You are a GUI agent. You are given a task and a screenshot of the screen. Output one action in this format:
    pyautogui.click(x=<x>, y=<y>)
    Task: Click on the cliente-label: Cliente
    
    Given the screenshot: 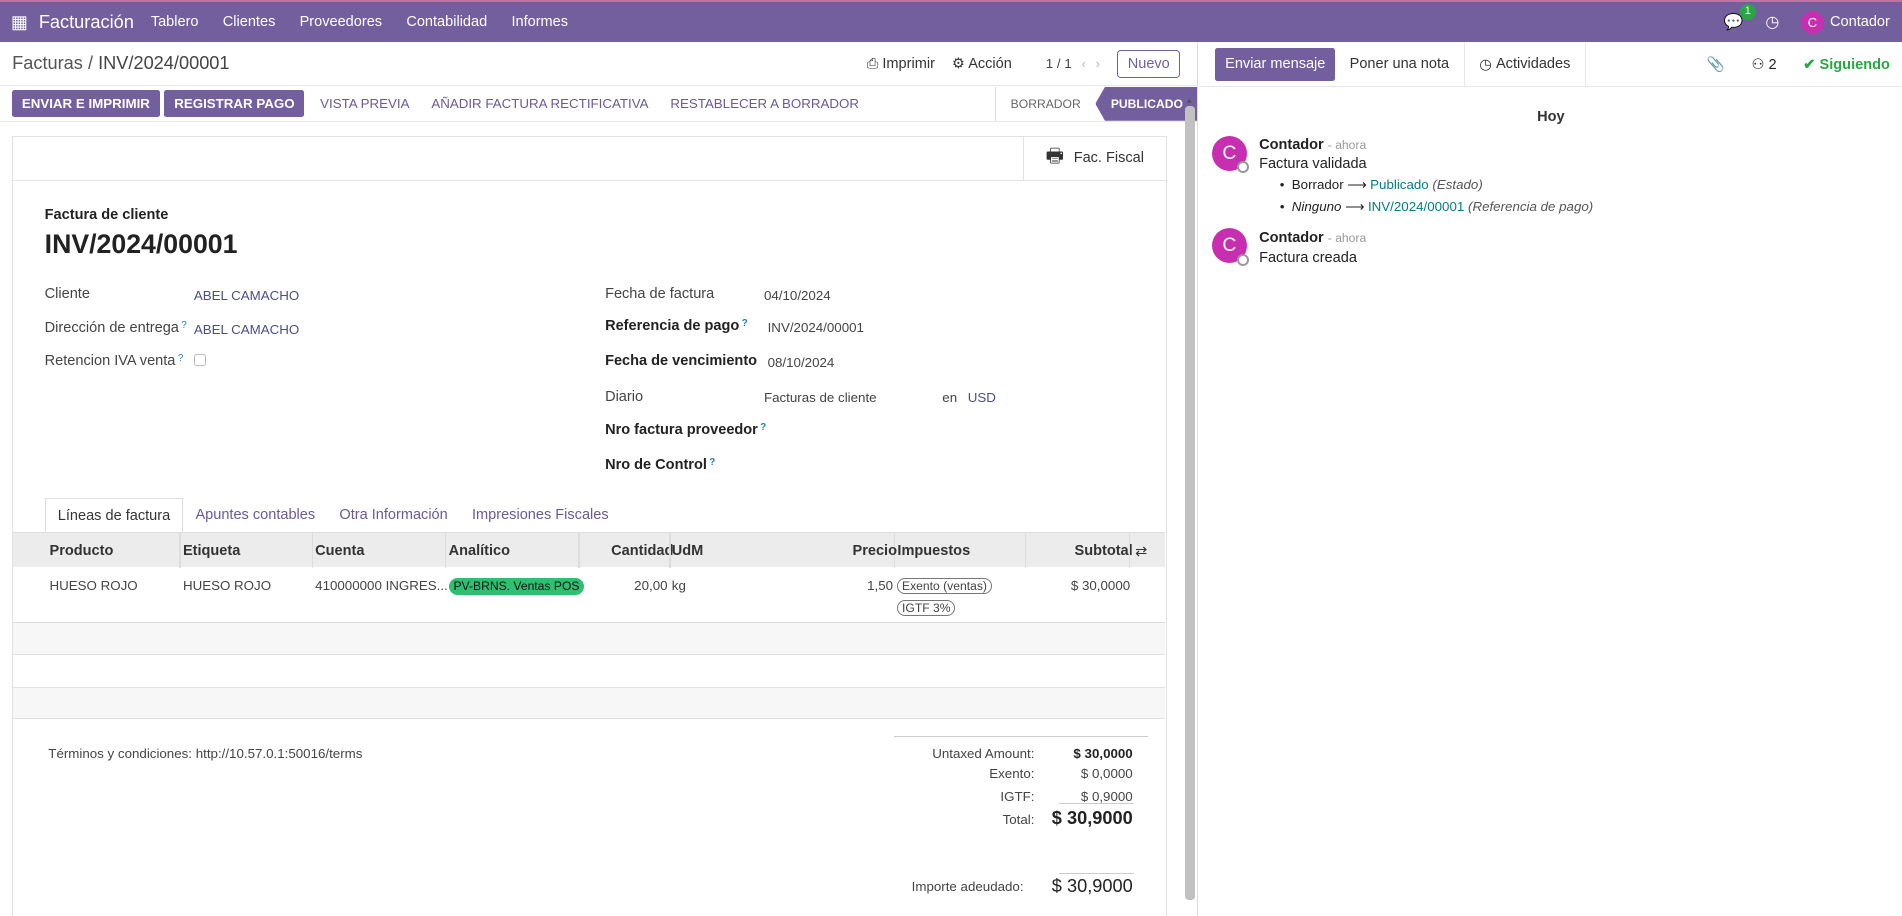 What is the action you would take?
    pyautogui.click(x=67, y=294)
    